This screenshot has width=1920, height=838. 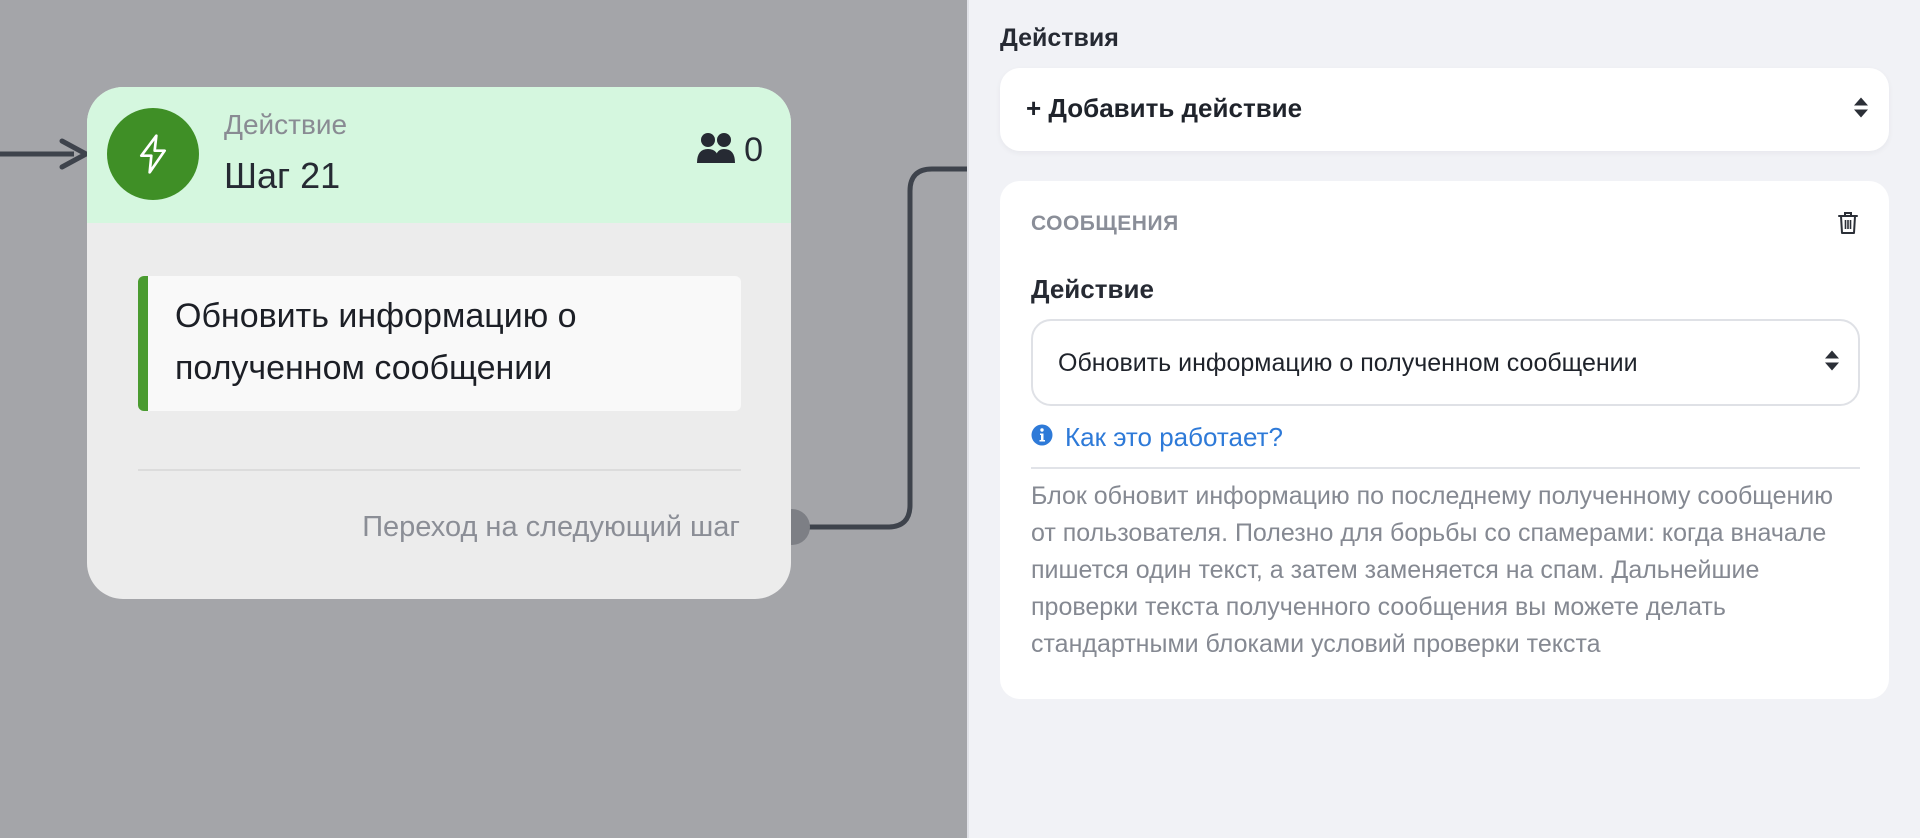 What do you see at coordinates (879, 348) in the screenshot?
I see `outgoing-connector` at bounding box center [879, 348].